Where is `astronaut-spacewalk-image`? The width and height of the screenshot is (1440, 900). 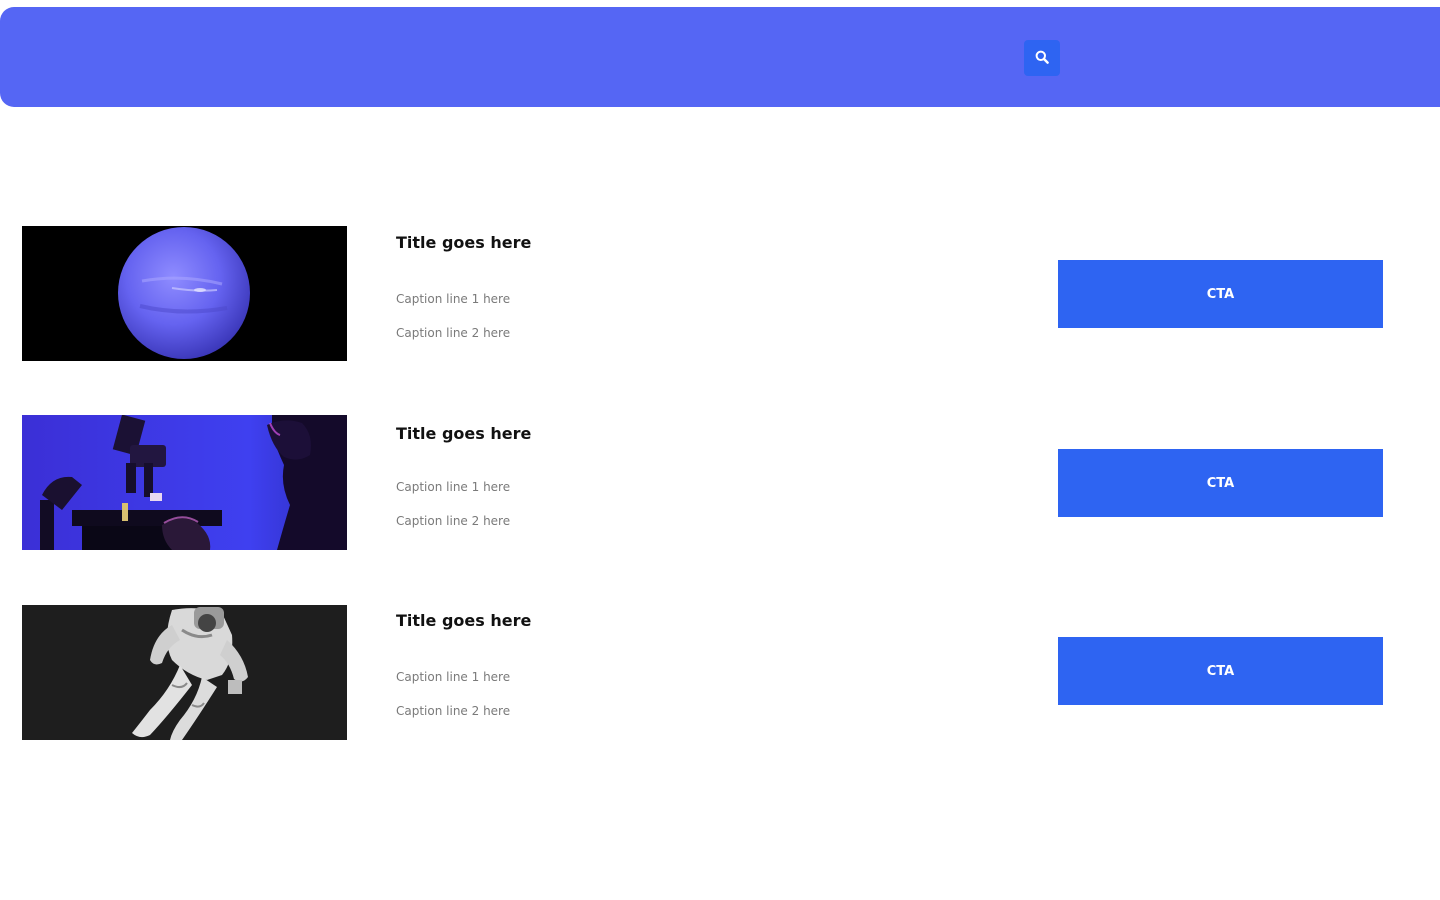
astronaut-spacewalk-image is located at coordinates (184, 672).